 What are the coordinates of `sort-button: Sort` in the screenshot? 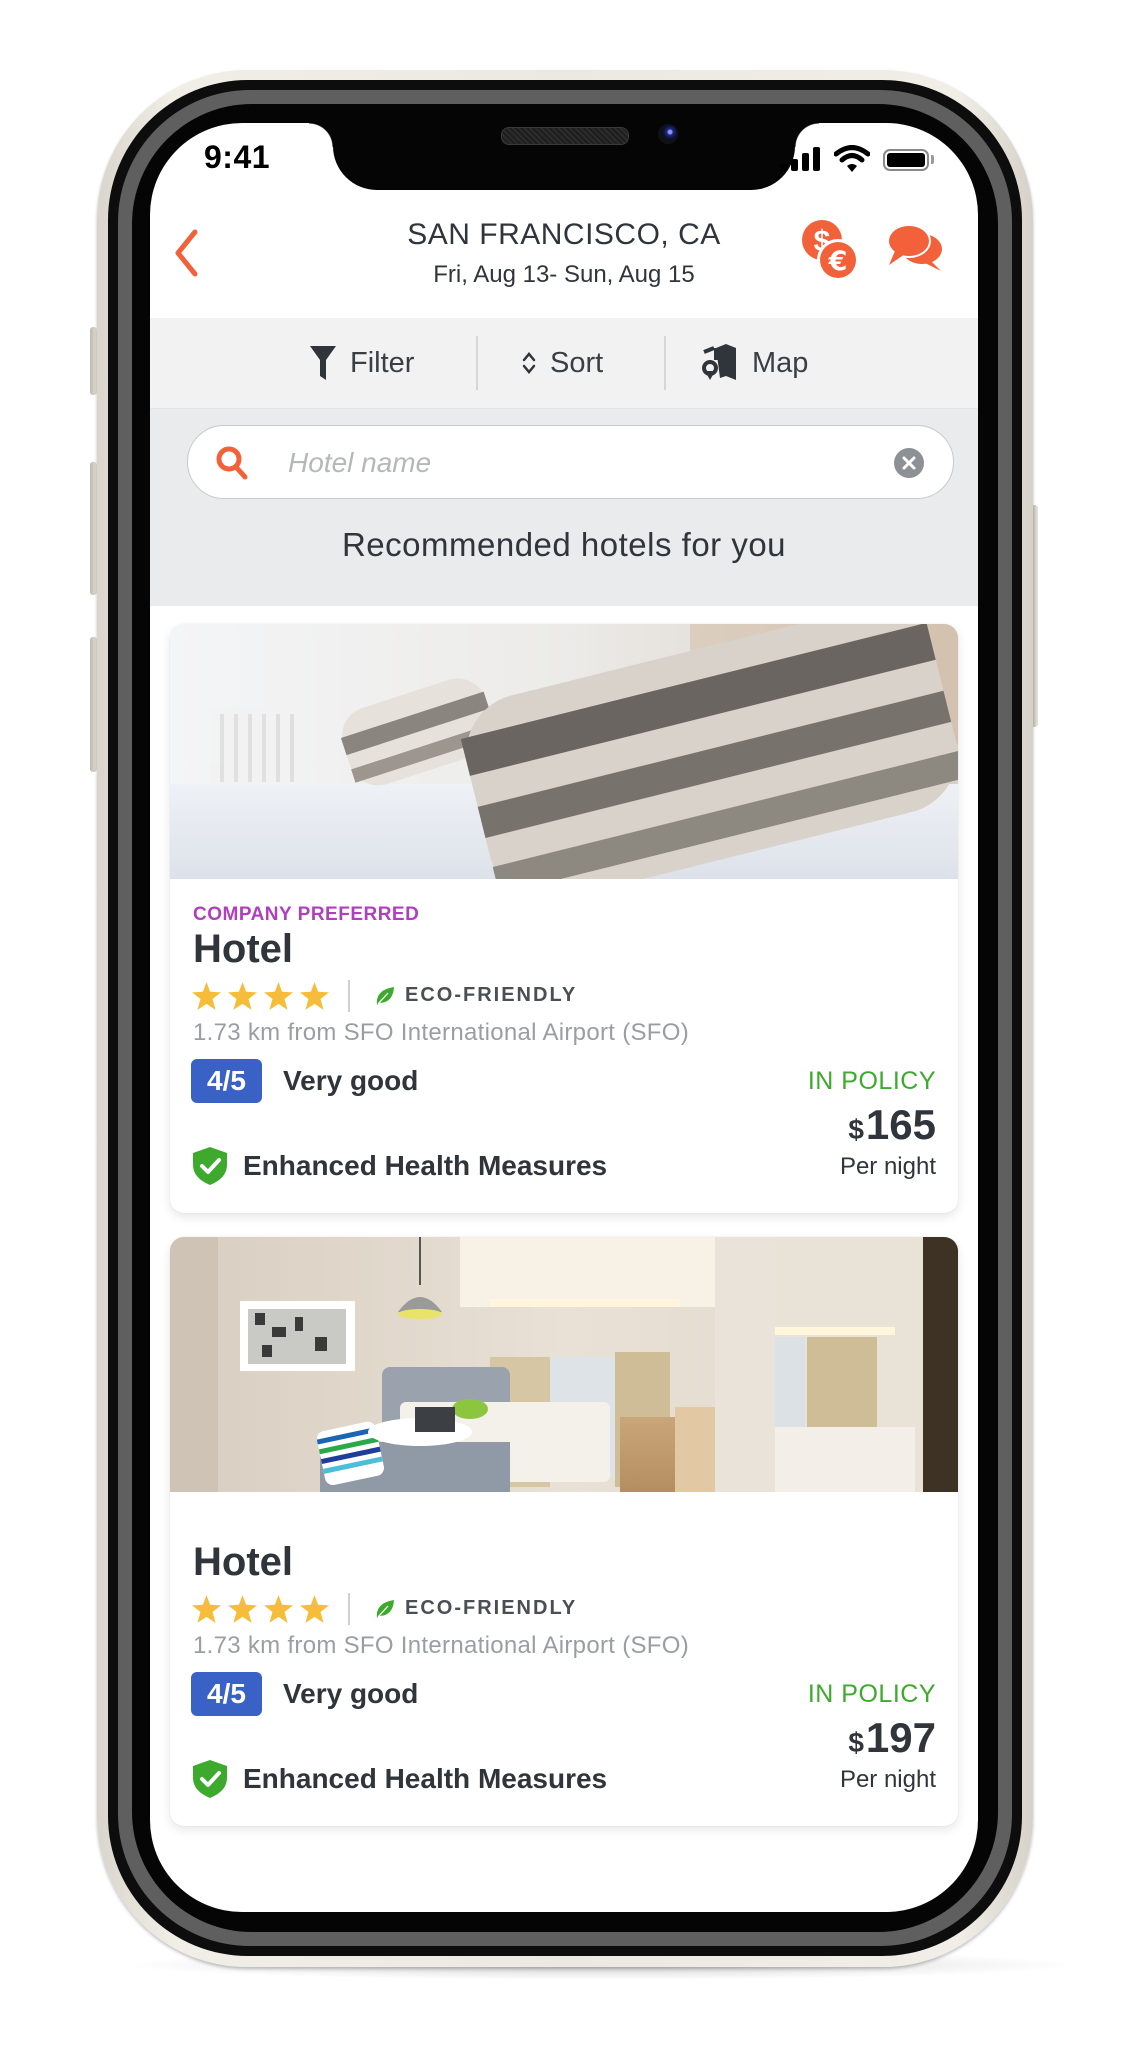 It's located at (562, 363).